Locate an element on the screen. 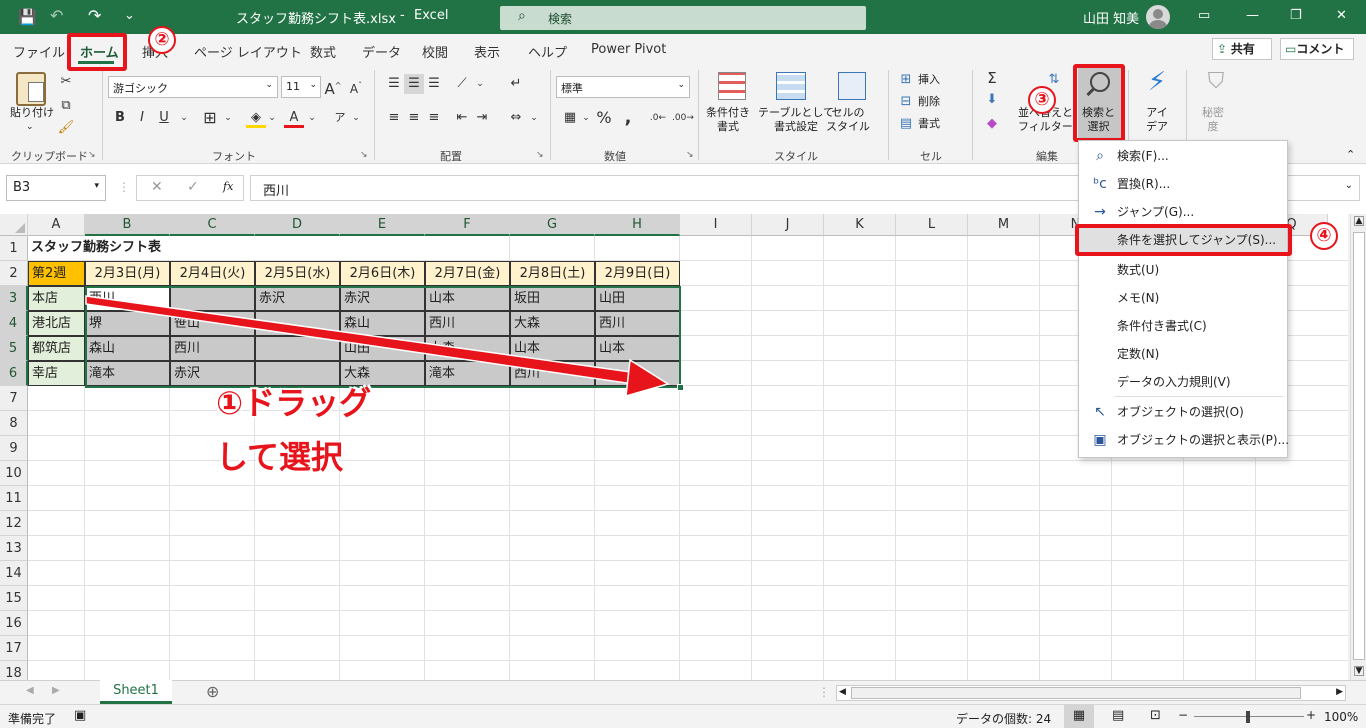 This screenshot has width=1366, height=728. align-left-icon: ≡ is located at coordinates (394, 118).